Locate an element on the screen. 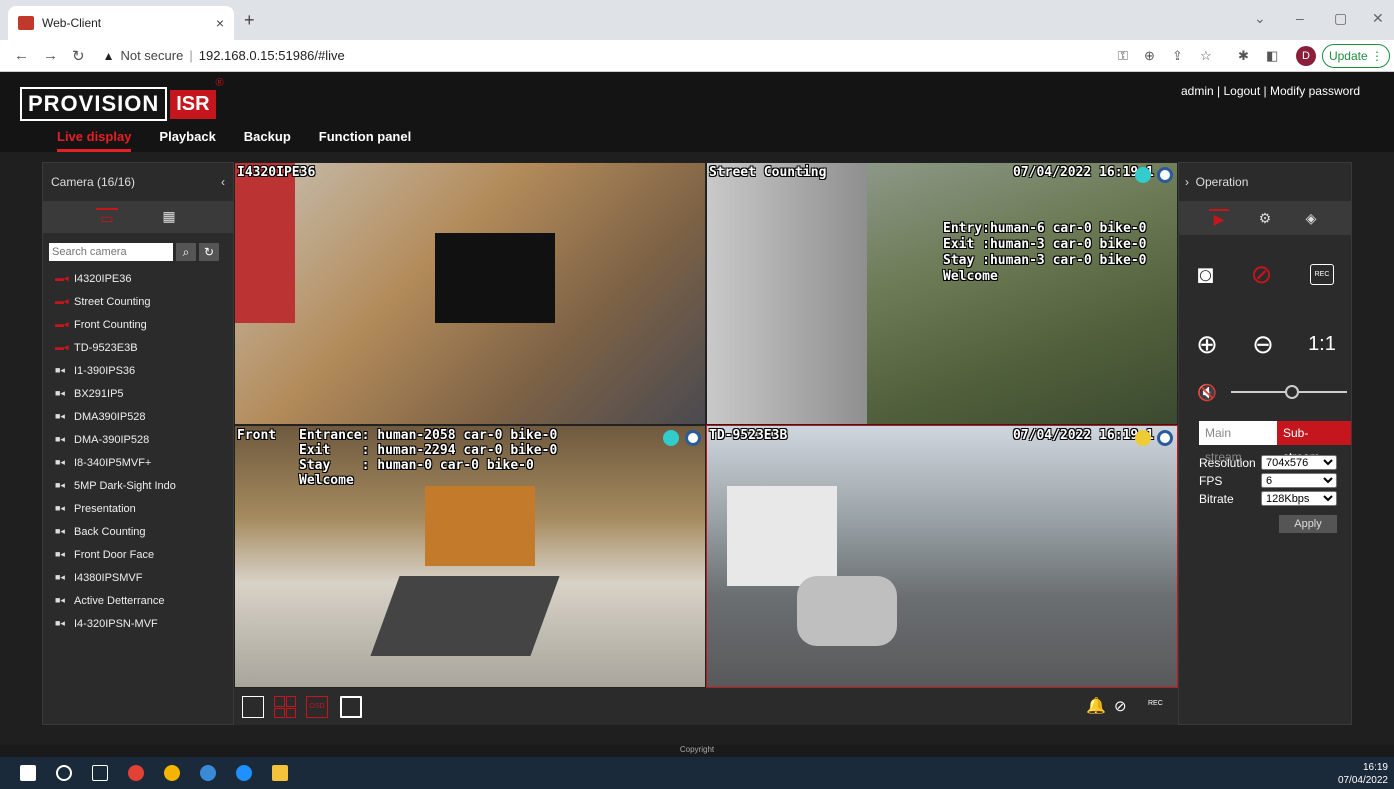  close-window-icon: ✕ is located at coordinates (1378, 18).